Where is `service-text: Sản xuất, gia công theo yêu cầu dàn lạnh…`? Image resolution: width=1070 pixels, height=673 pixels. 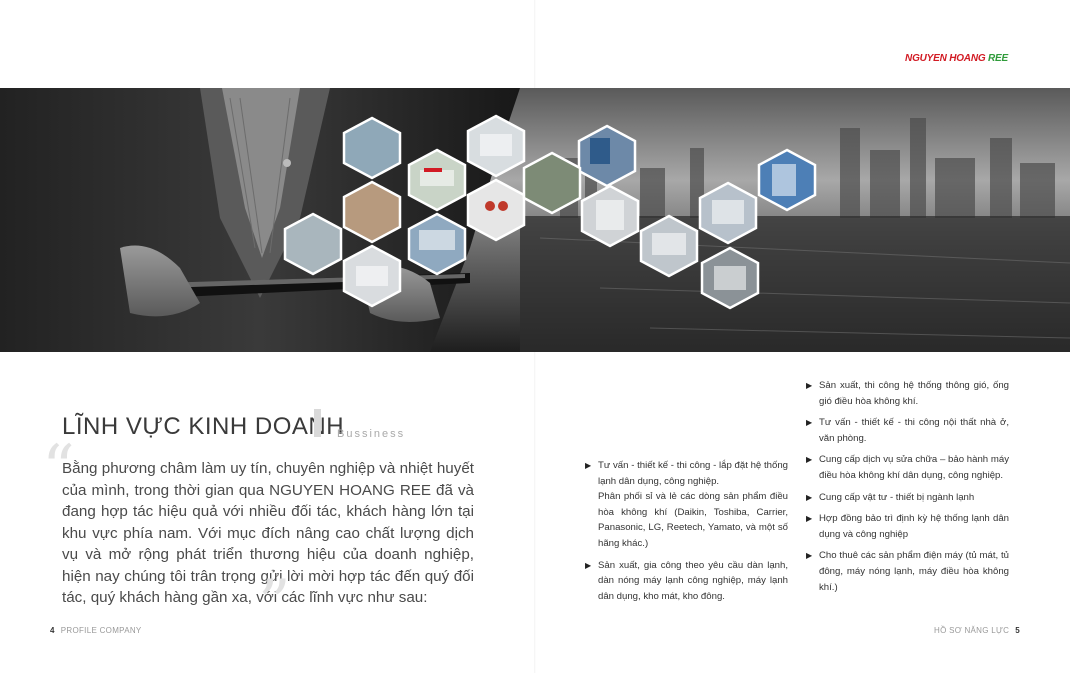 service-text: Sản xuất, gia công theo yêu cầu dàn lạnh… is located at coordinates (693, 580).